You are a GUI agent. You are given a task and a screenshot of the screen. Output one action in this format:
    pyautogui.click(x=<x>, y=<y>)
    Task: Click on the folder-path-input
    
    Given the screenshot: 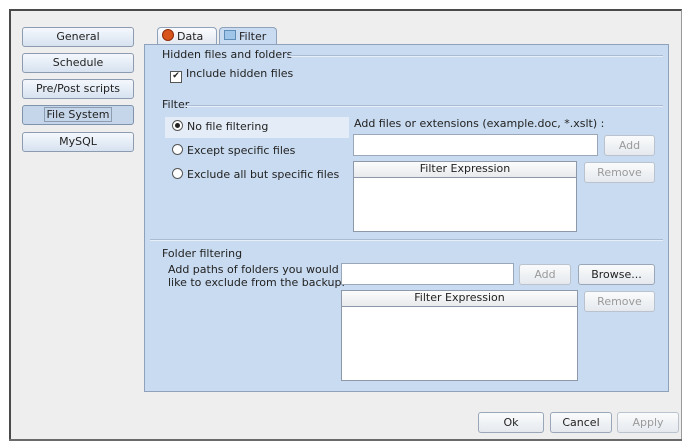 What is the action you would take?
    pyautogui.click(x=427, y=274)
    